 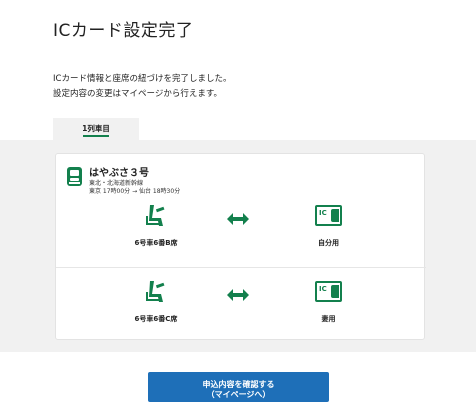 What do you see at coordinates (241, 308) in the screenshot?
I see `seat-row: 6号車6番C席 IC 妻用` at bounding box center [241, 308].